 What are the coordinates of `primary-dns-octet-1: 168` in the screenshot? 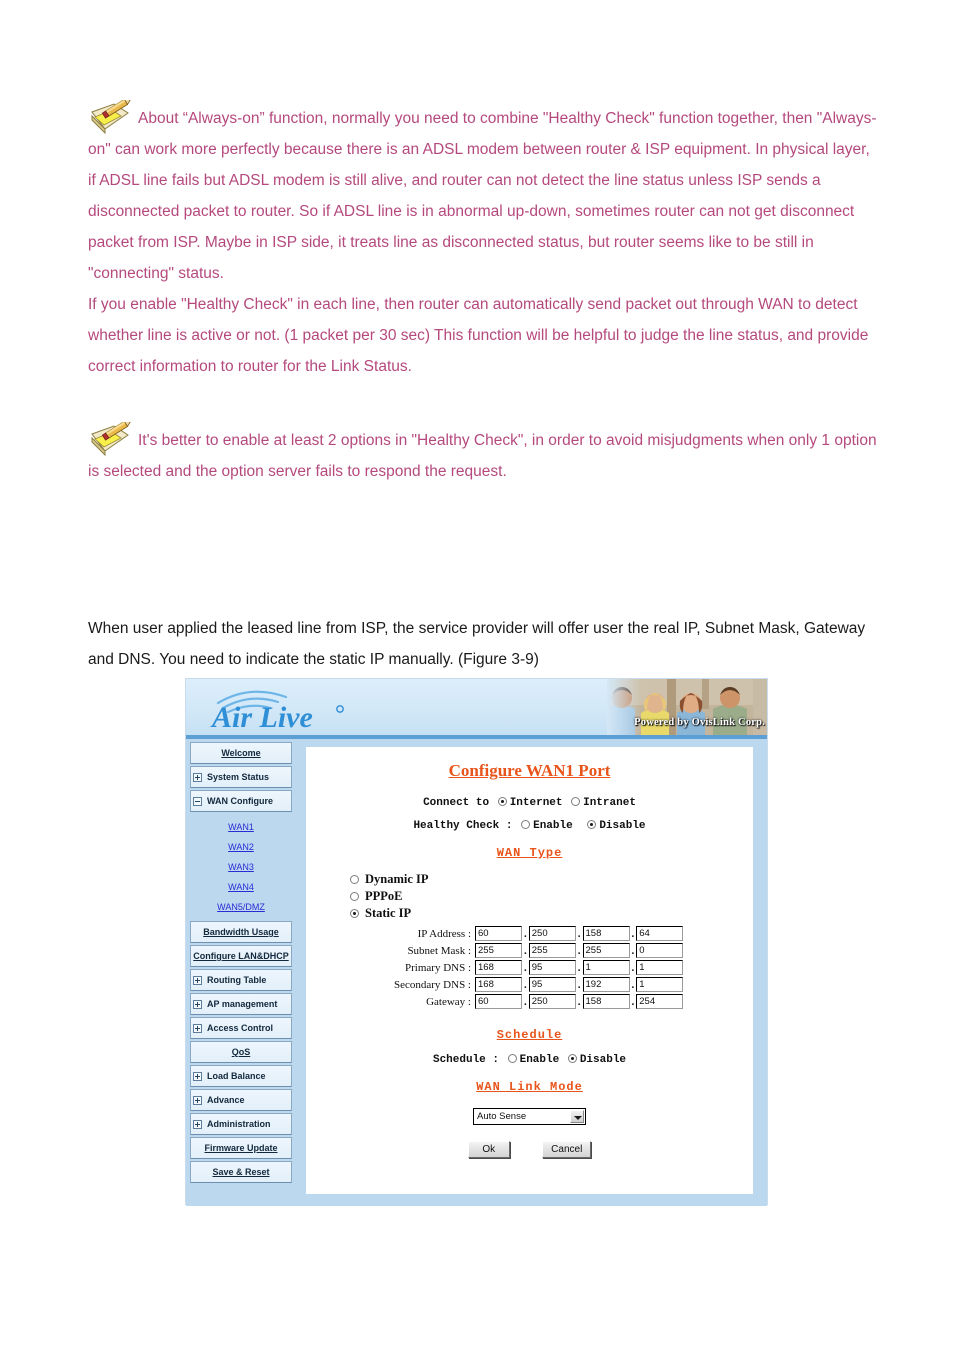 It's located at (498, 967).